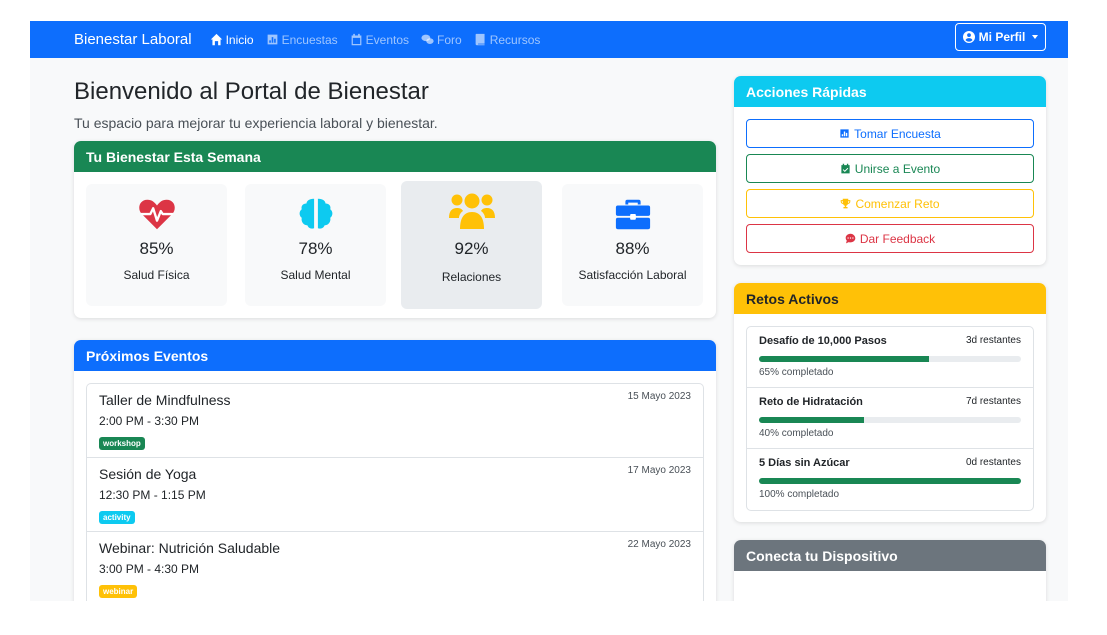  I want to click on event-title: Webinar: Nutrición Saludable, so click(190, 548).